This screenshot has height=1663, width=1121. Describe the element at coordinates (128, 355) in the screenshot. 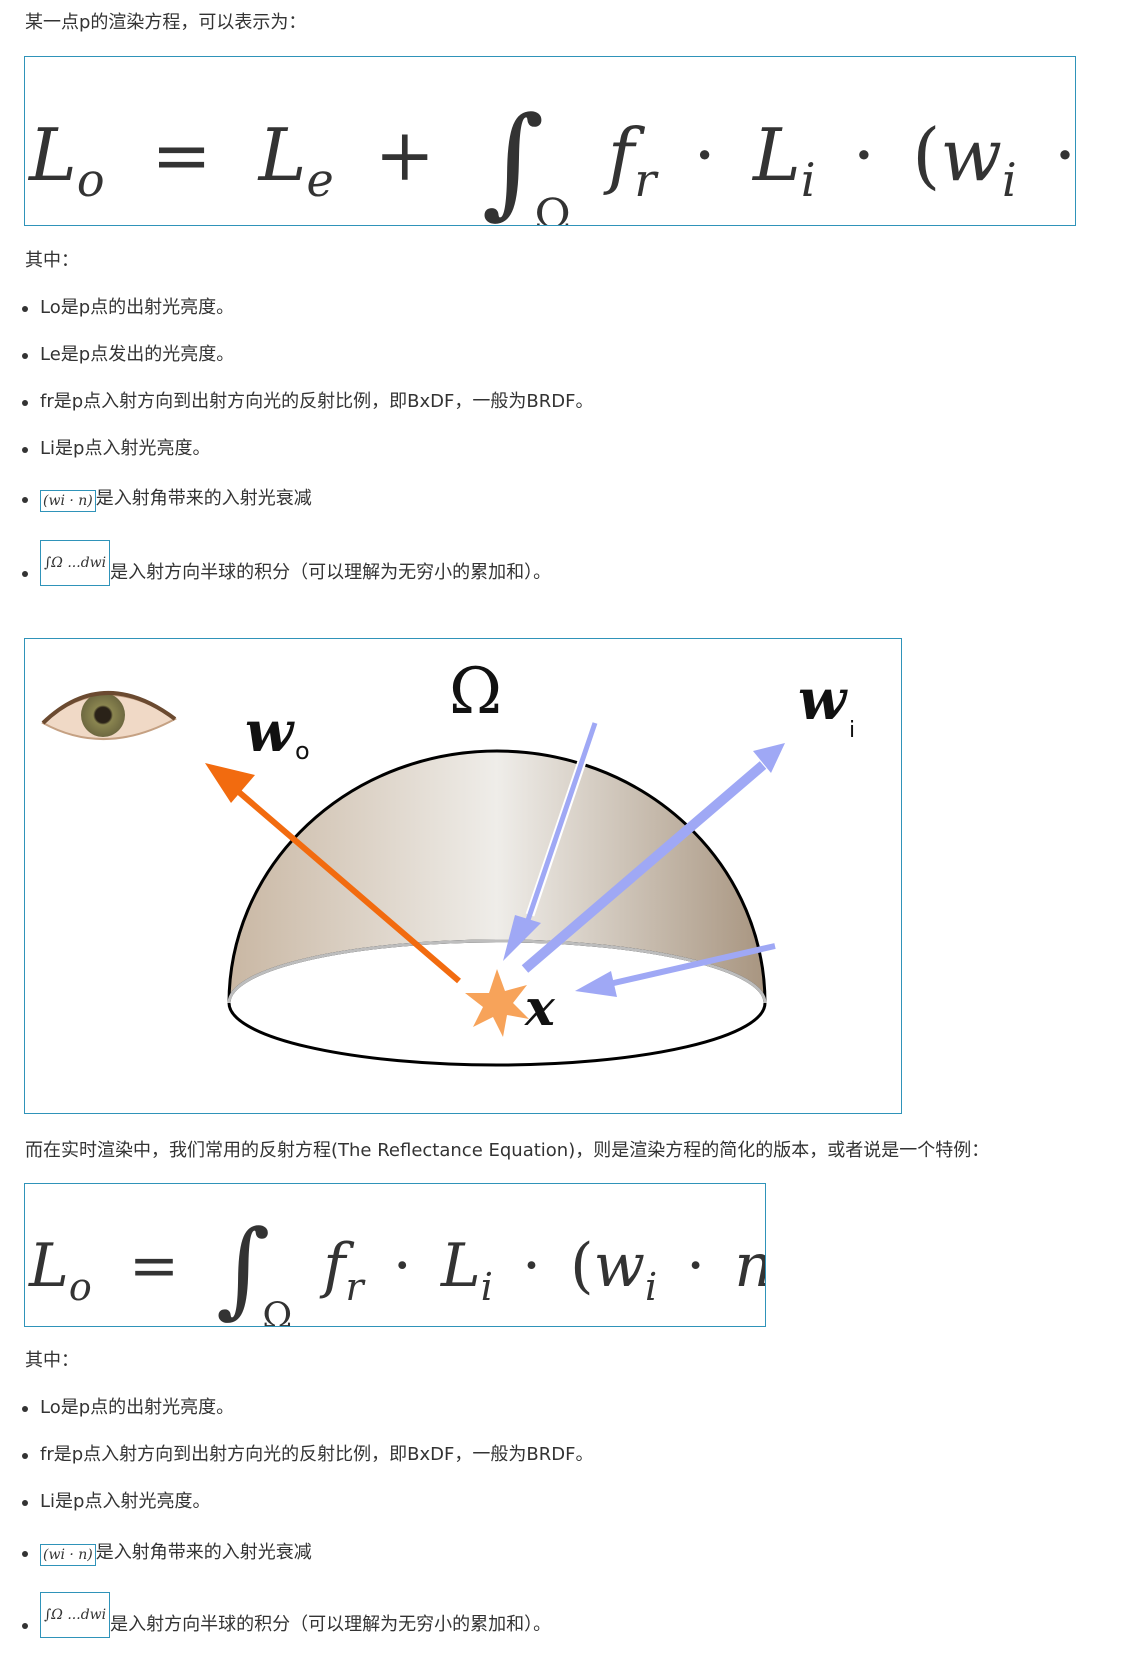

I see `list-item: Le是p点发出的光亮度。` at that location.